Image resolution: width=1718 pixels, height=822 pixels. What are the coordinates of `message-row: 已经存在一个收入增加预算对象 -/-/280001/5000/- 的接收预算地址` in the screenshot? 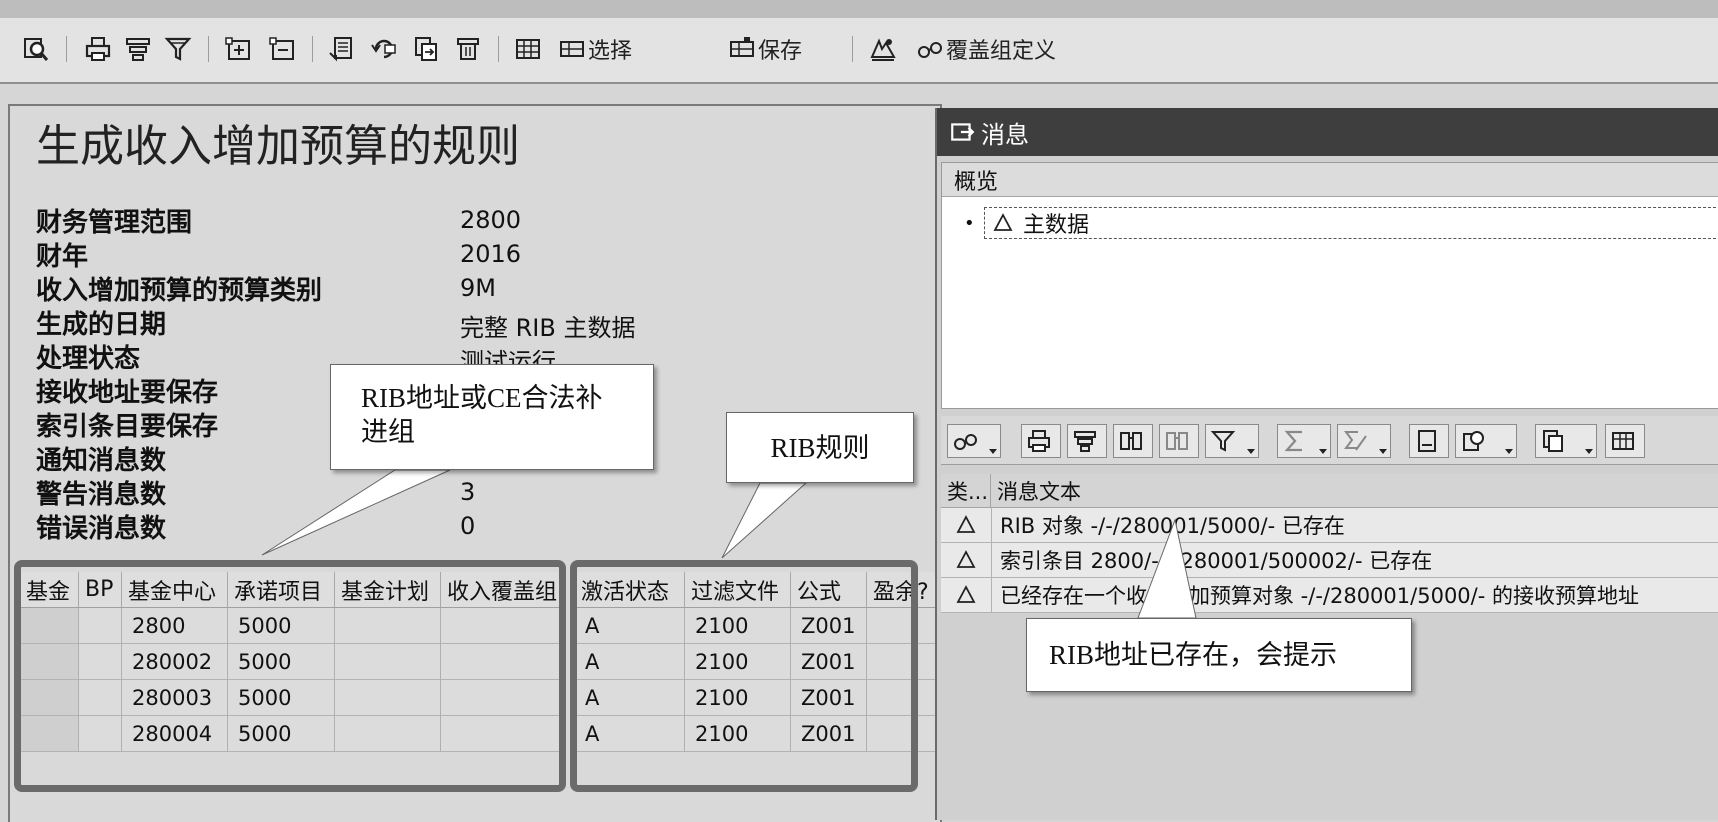 It's located at (1329, 595).